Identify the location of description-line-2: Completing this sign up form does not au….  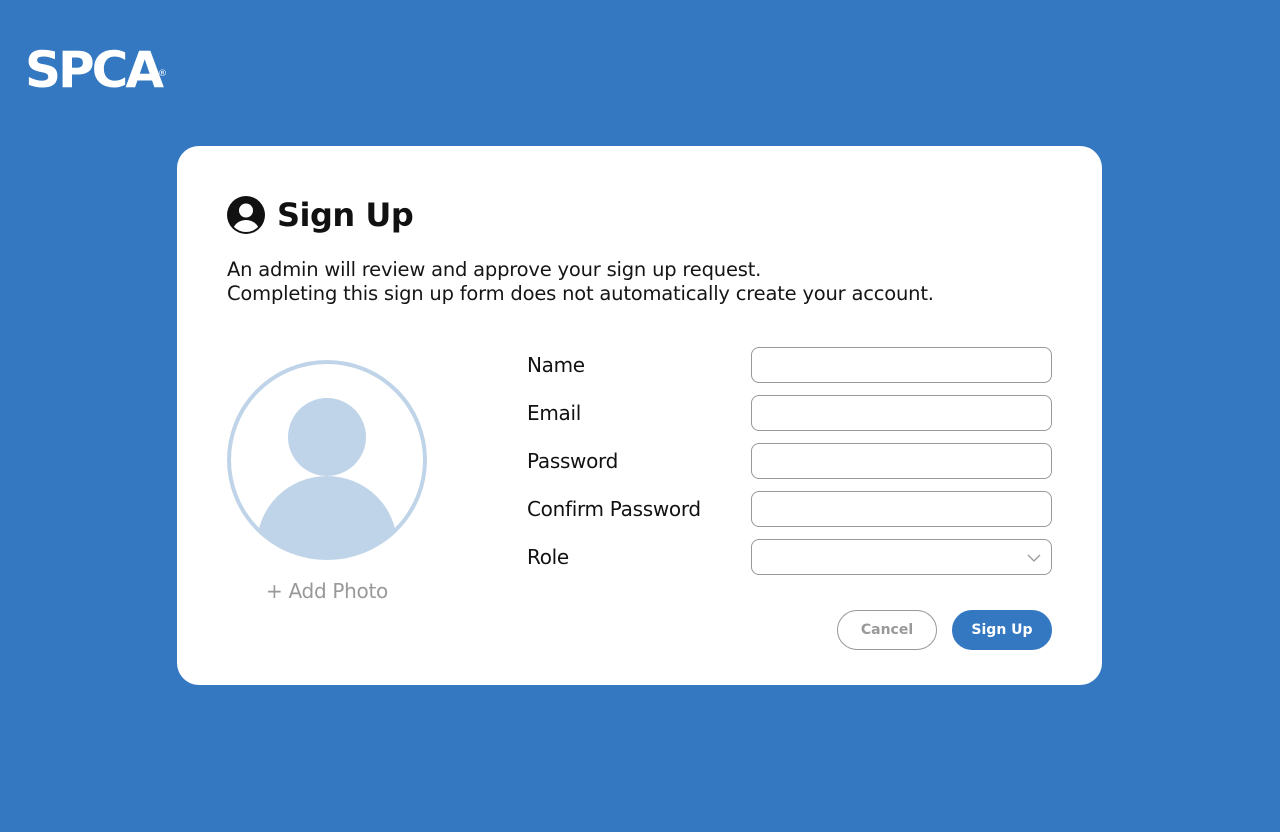
(580, 293).